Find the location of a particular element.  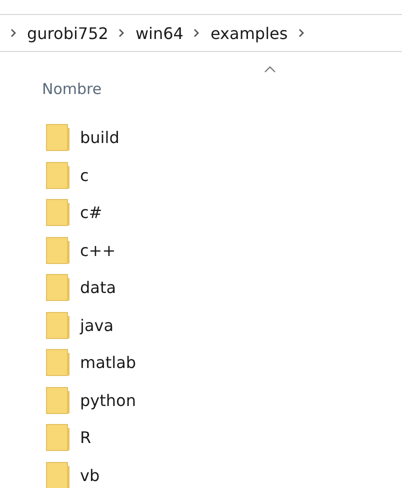

folder-name: c++ is located at coordinates (98, 250).